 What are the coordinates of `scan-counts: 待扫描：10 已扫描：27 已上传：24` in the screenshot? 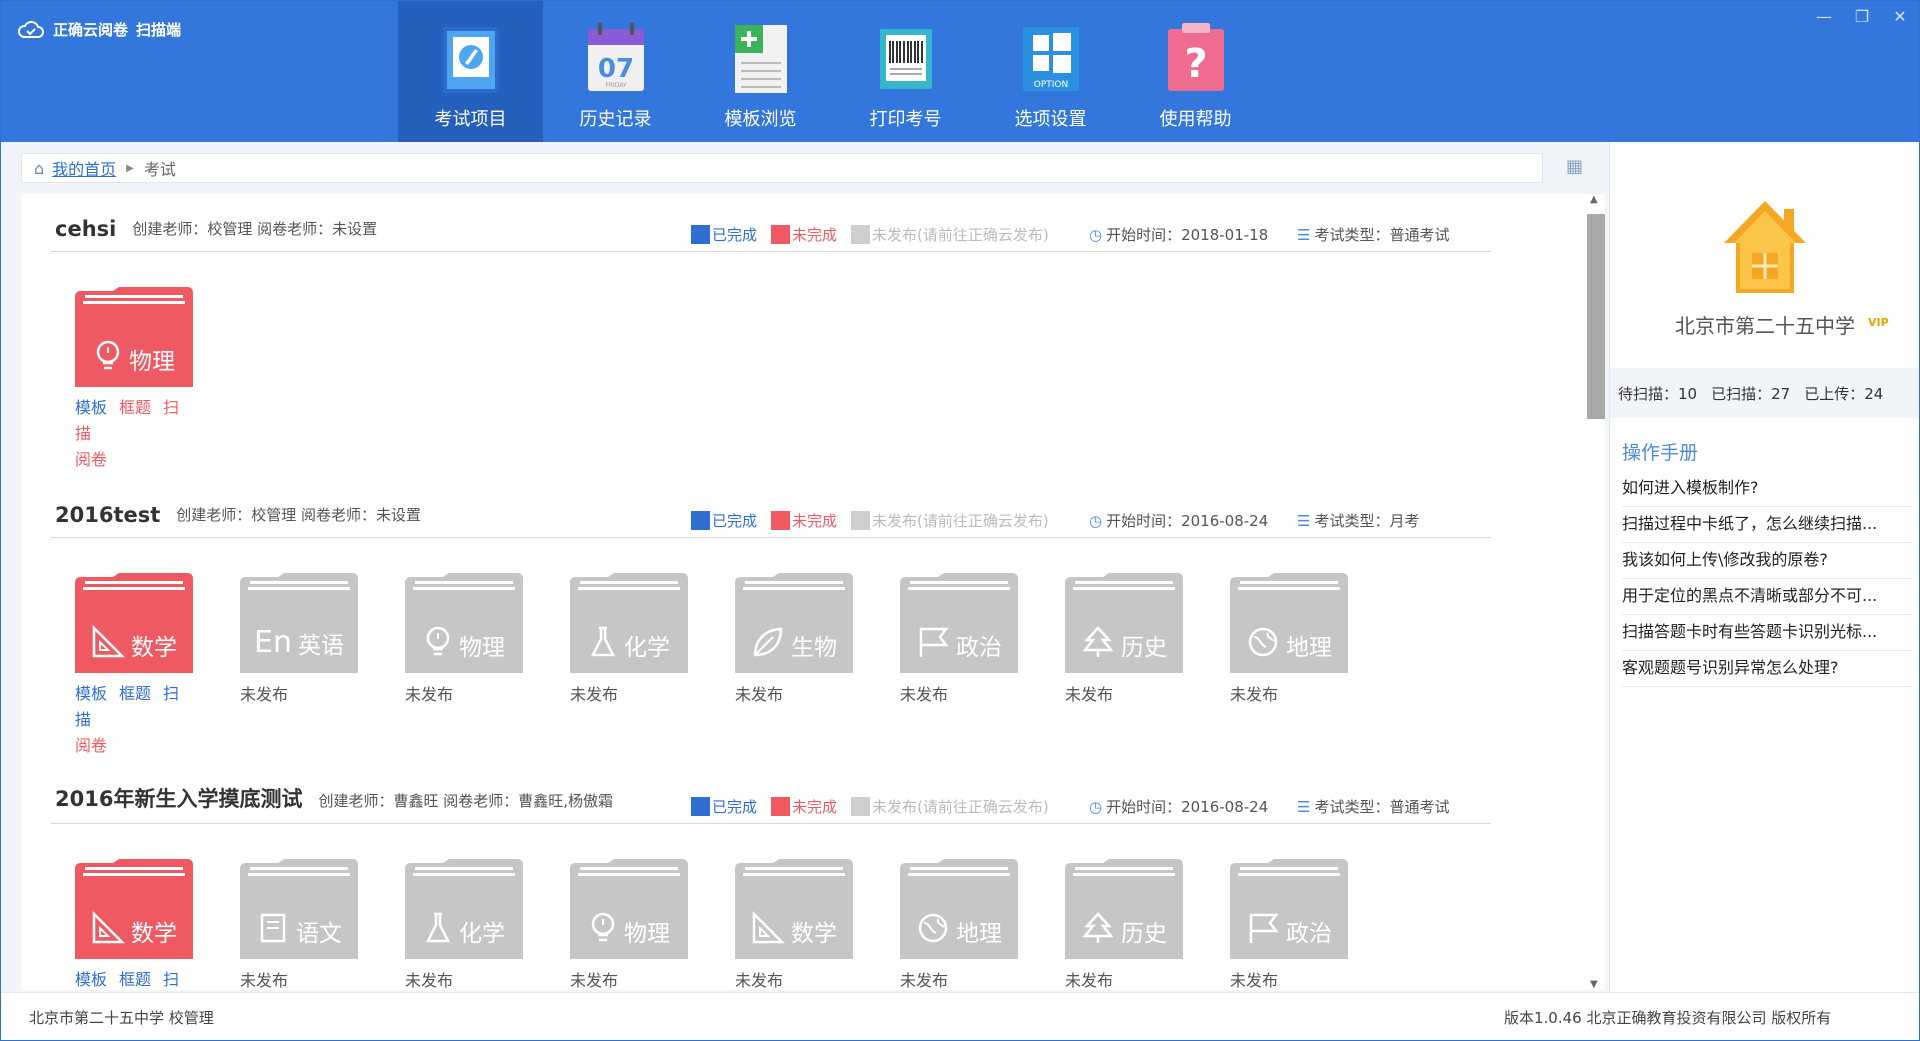 It's located at (1764, 393).